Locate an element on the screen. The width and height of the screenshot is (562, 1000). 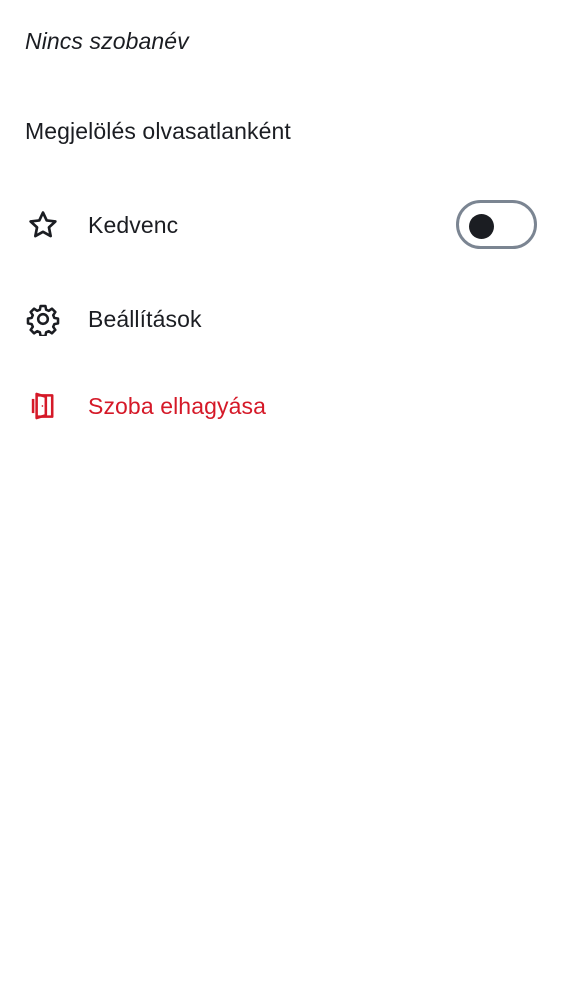
favourite-toggle is located at coordinates (496, 224).